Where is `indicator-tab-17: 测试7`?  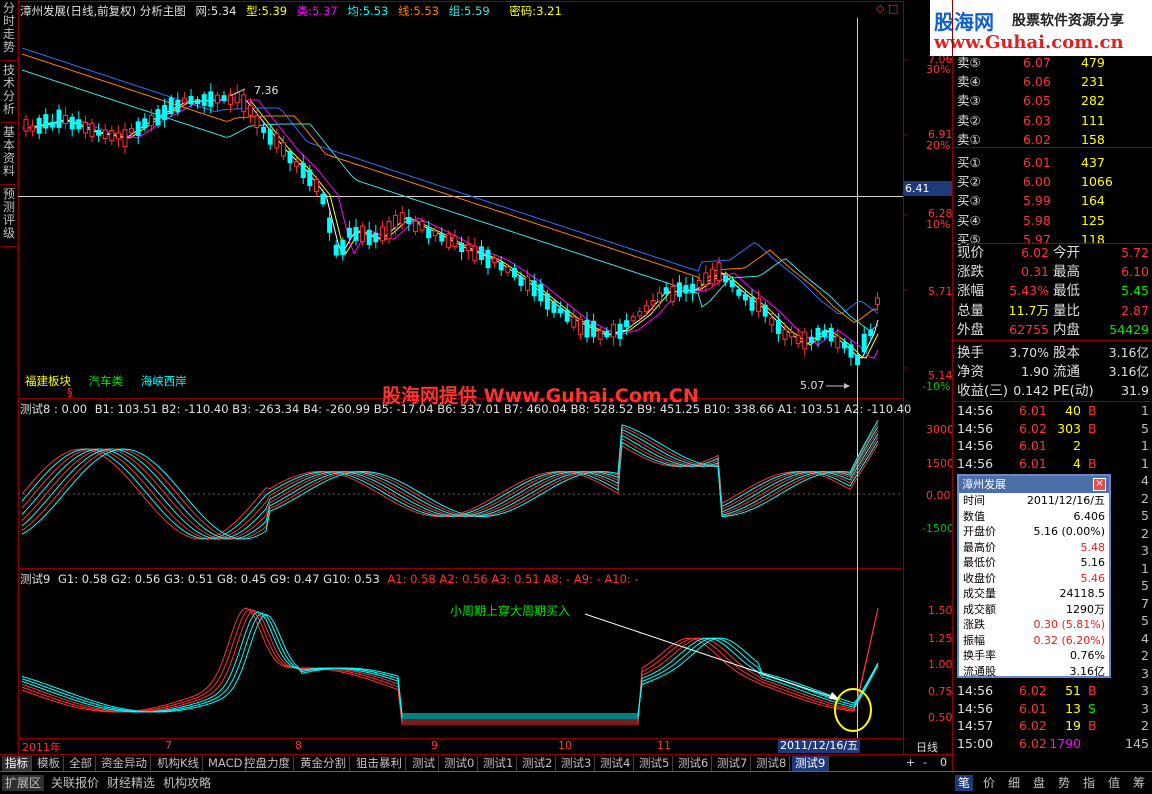 indicator-tab-17: 测试7 is located at coordinates (733, 763).